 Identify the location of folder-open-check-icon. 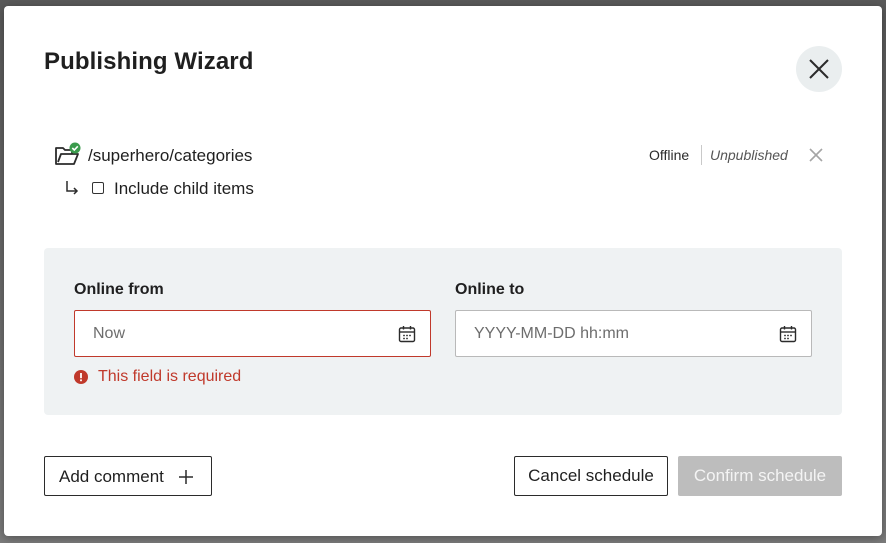
(68, 153).